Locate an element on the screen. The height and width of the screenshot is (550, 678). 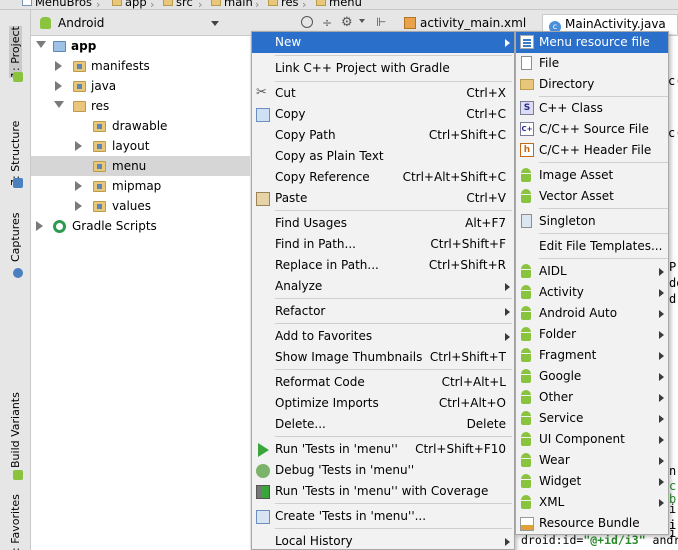
tree-item-java: java is located at coordinates (140, 86).